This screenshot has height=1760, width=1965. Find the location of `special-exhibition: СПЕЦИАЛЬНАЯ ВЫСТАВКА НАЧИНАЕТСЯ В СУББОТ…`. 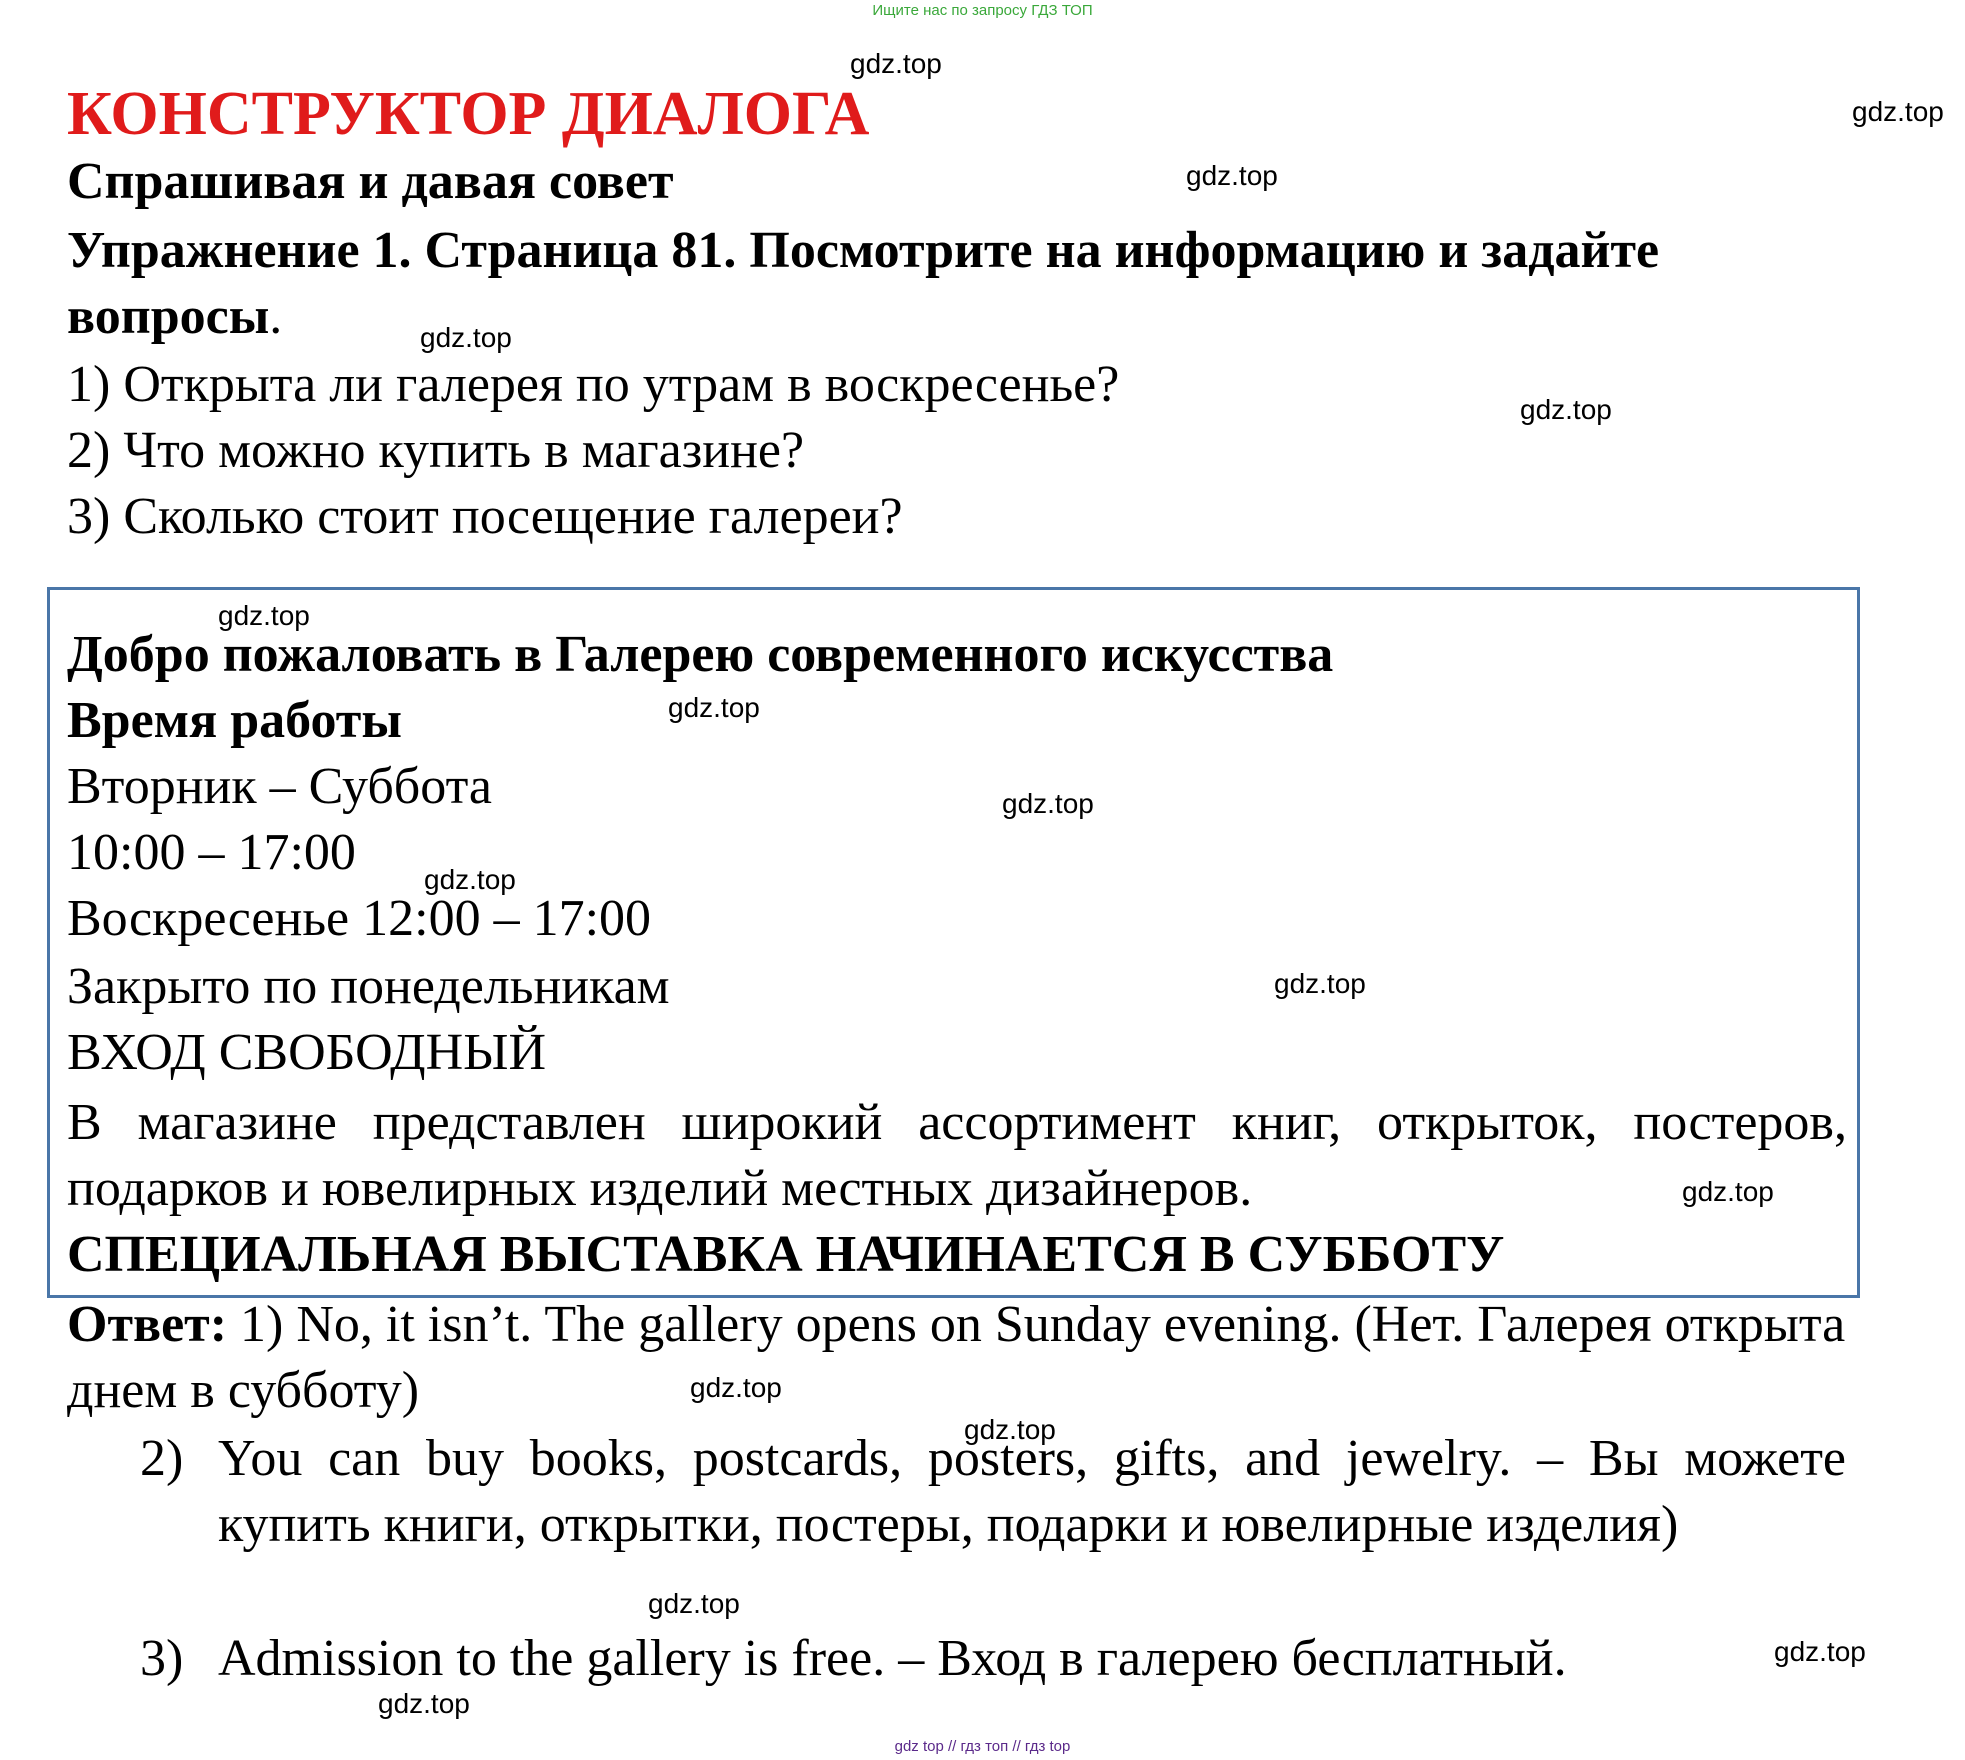

special-exhibition: СПЕЦИАЛЬНАЯ ВЫСТАВКА НАЧИНАЕТСЯ В СУББОТ… is located at coordinates (786, 1254).